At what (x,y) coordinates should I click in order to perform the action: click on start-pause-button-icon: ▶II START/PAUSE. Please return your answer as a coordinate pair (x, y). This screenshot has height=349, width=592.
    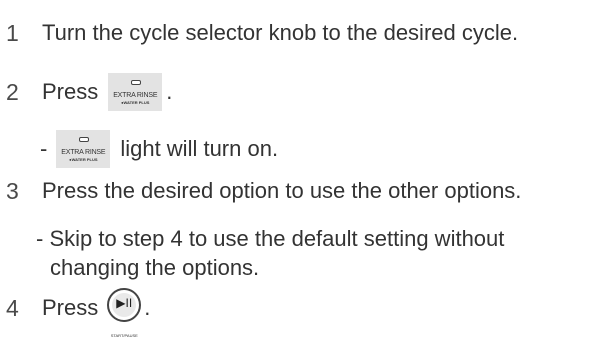
    Looking at the image, I should click on (124, 313).